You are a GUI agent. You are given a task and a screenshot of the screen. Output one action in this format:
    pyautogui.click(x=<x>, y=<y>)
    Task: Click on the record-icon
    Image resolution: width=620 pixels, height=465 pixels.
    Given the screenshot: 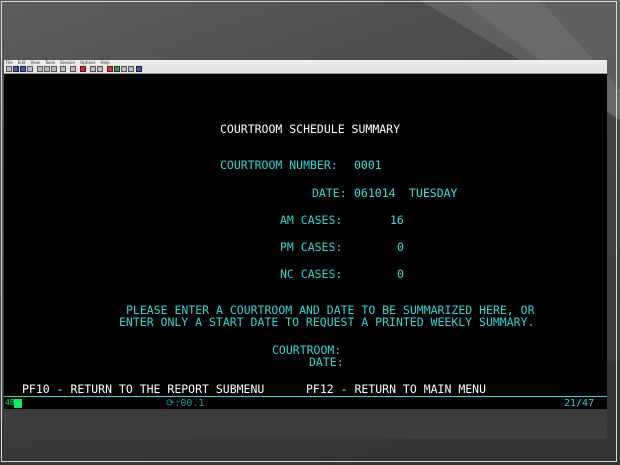 What is the action you would take?
    pyautogui.click(x=100, y=69)
    